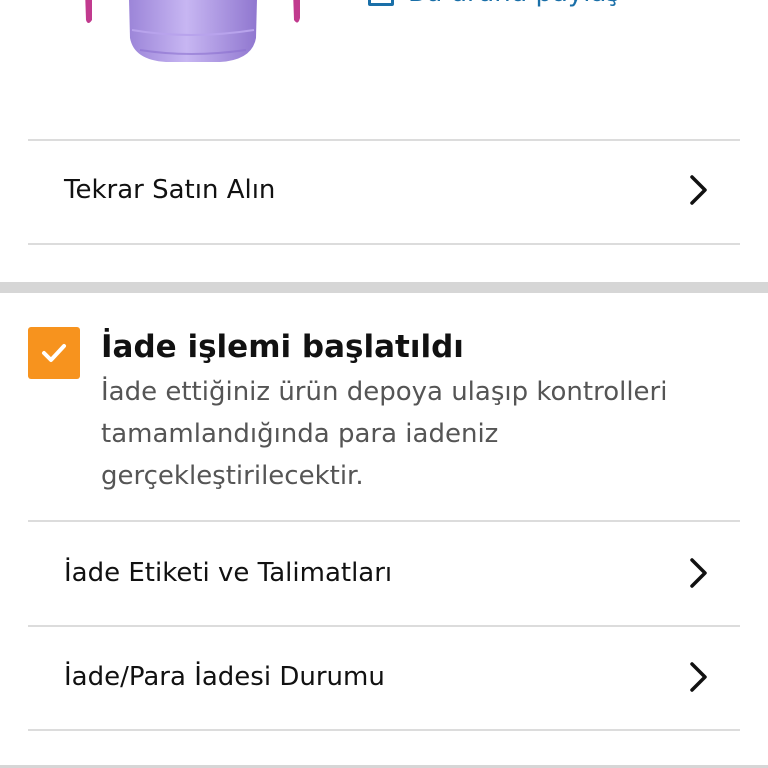  I want to click on share-label: Bu ürünü paylaş, so click(514, 4).